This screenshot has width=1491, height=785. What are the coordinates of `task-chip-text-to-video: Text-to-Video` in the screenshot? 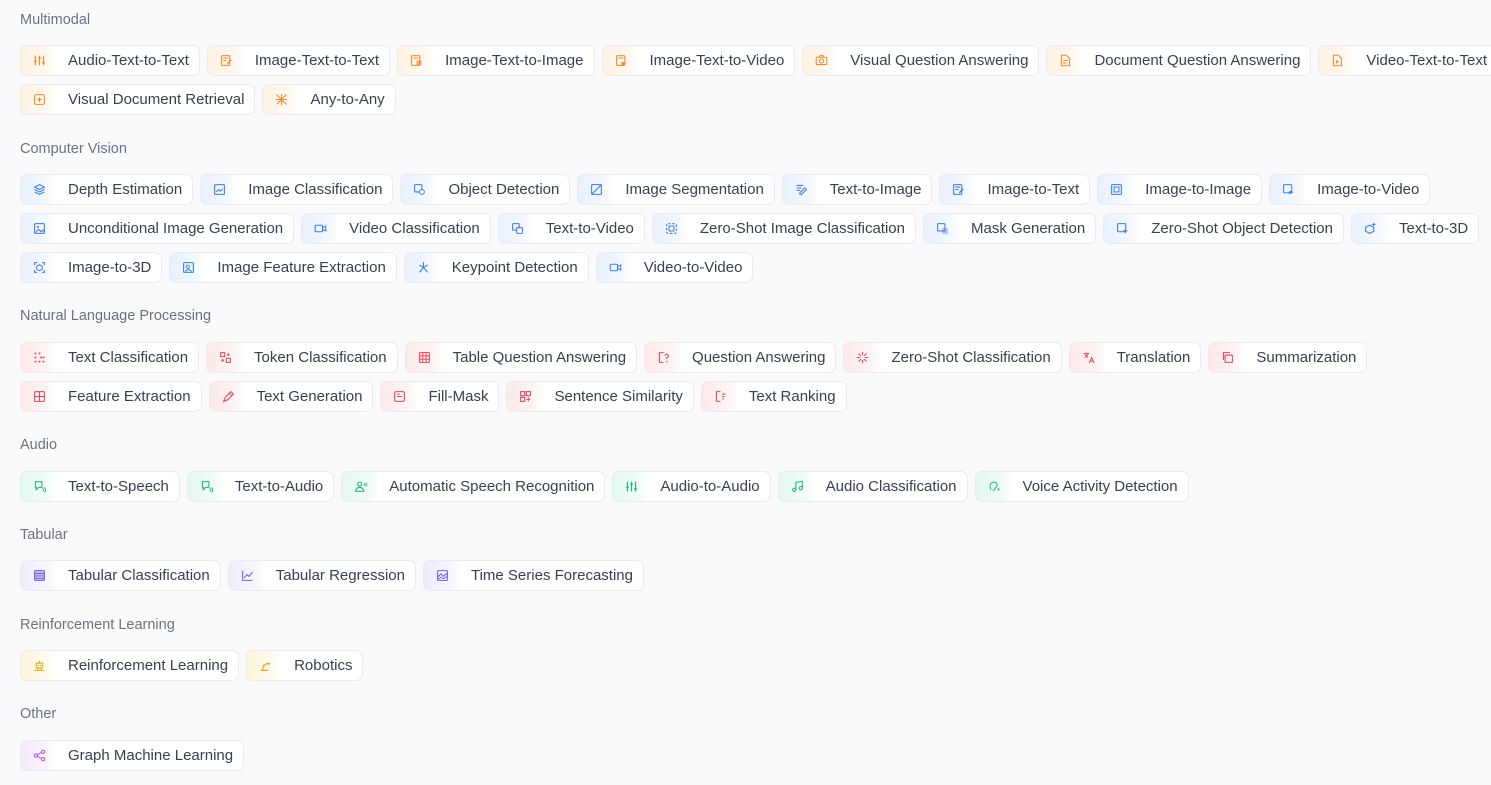 It's located at (571, 228).